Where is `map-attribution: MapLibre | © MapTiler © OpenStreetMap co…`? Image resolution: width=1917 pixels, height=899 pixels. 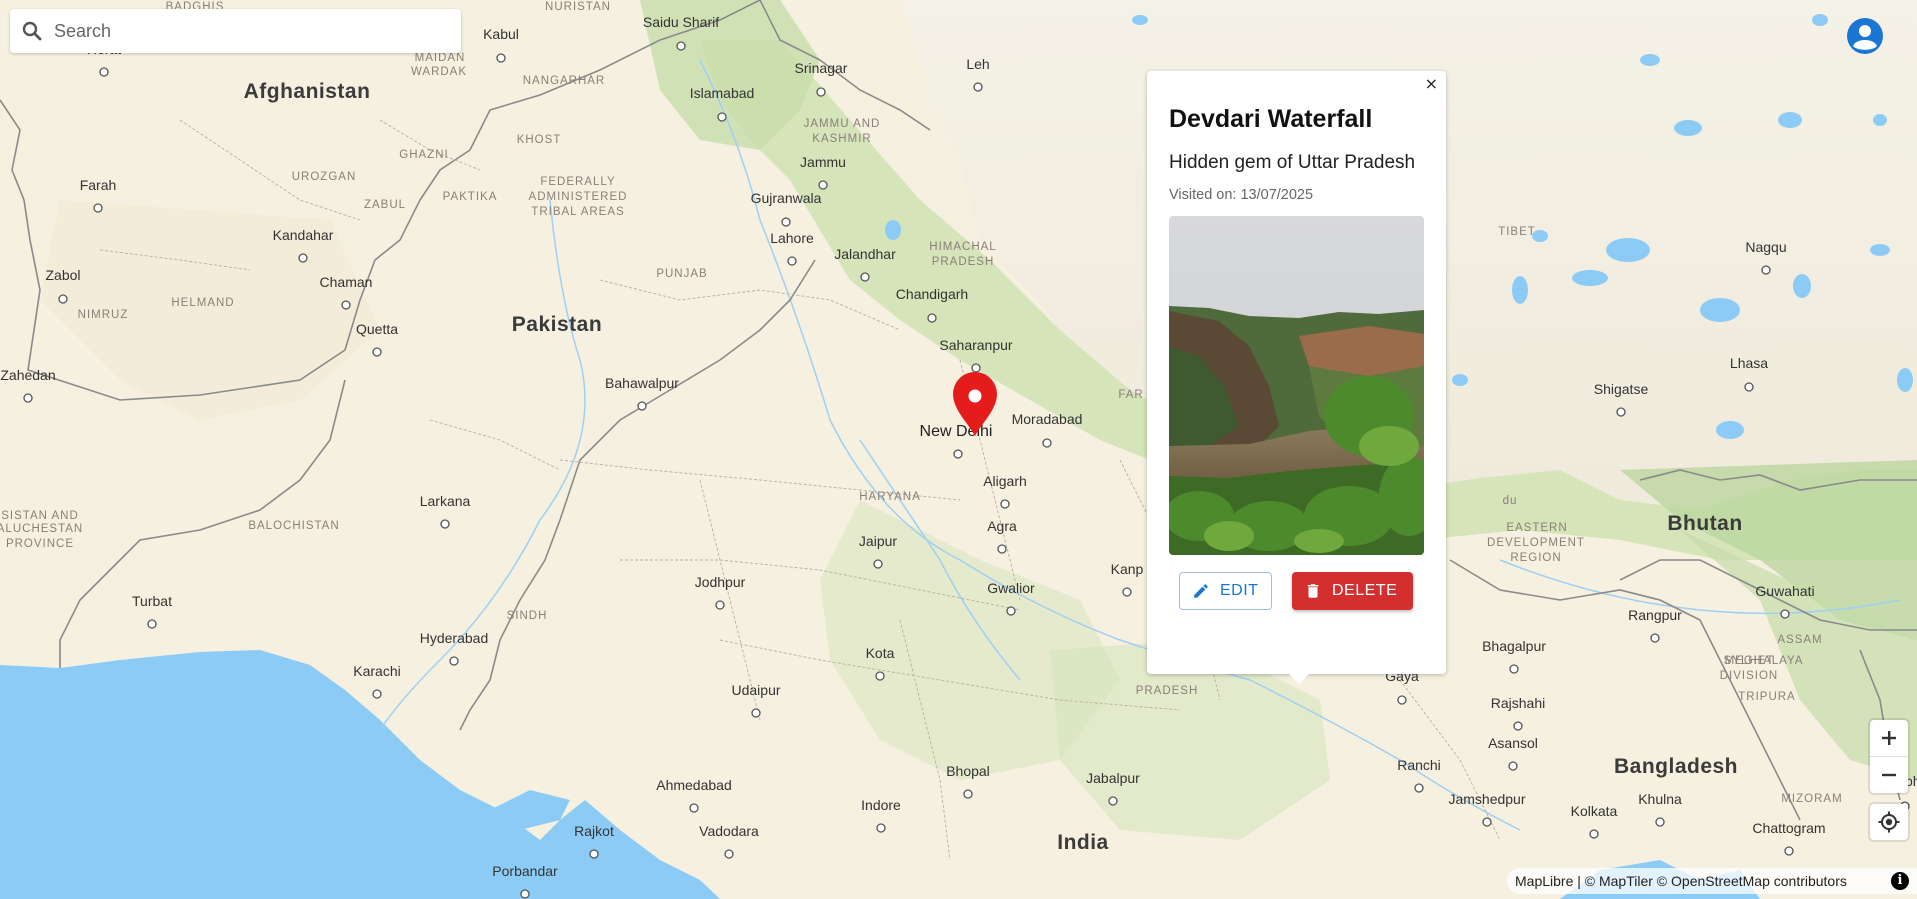 map-attribution: MapLibre | © MapTiler © OpenStreetMap co… is located at coordinates (1712, 881).